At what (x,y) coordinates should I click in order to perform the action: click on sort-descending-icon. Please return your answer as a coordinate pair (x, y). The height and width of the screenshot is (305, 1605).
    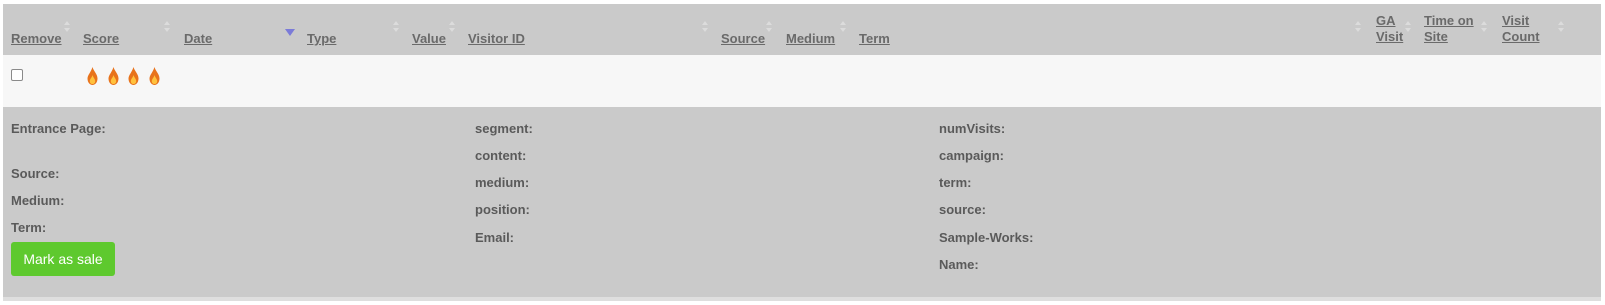
    Looking at the image, I should click on (290, 32).